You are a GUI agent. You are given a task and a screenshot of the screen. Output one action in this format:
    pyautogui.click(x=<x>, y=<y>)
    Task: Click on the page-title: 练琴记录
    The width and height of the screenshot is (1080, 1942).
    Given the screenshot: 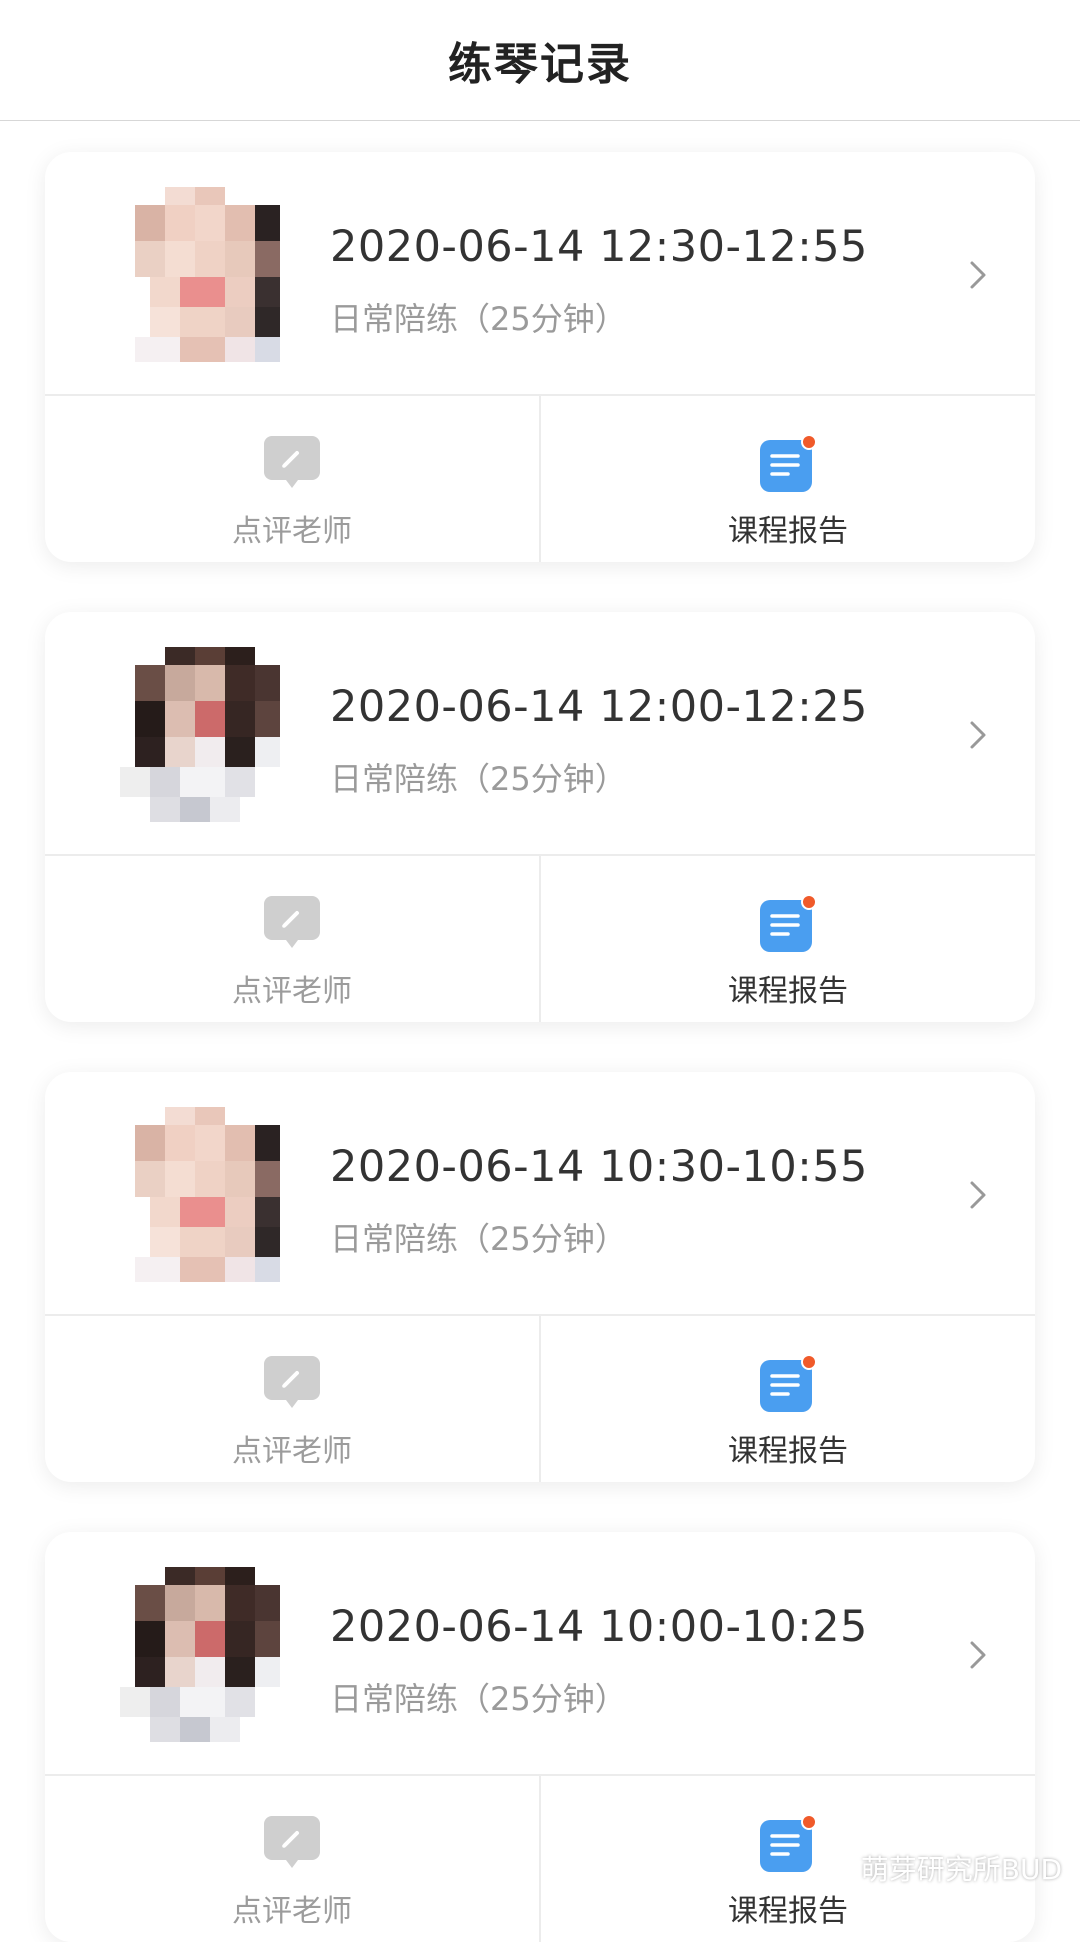 What is the action you would take?
    pyautogui.click(x=540, y=64)
    